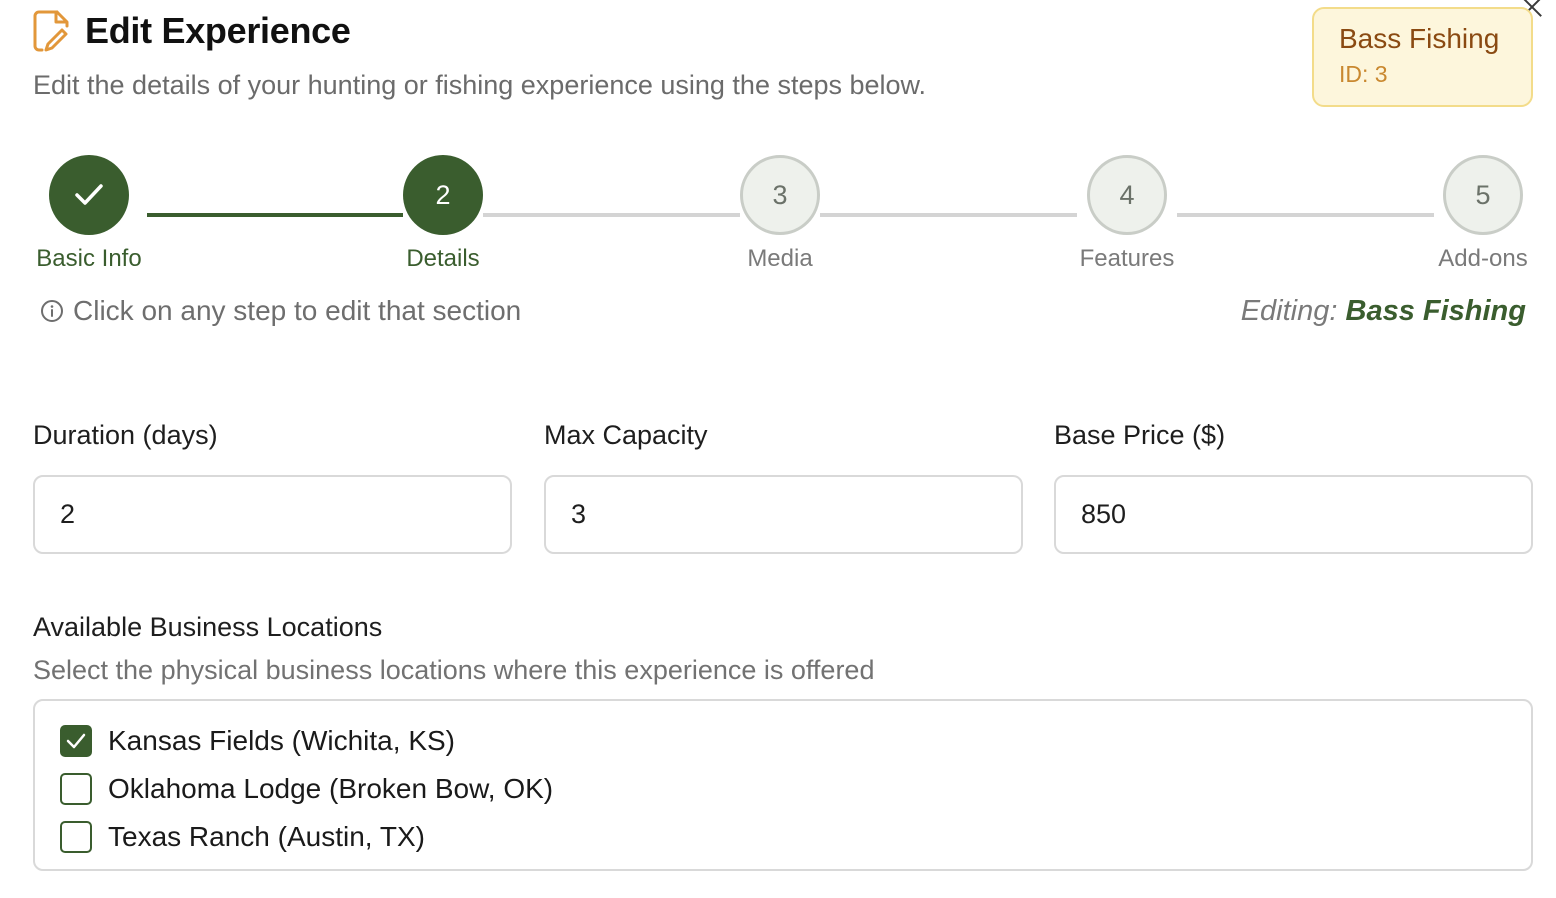 This screenshot has width=1556, height=898. Describe the element at coordinates (443, 258) in the screenshot. I see `step-label: Details` at that location.